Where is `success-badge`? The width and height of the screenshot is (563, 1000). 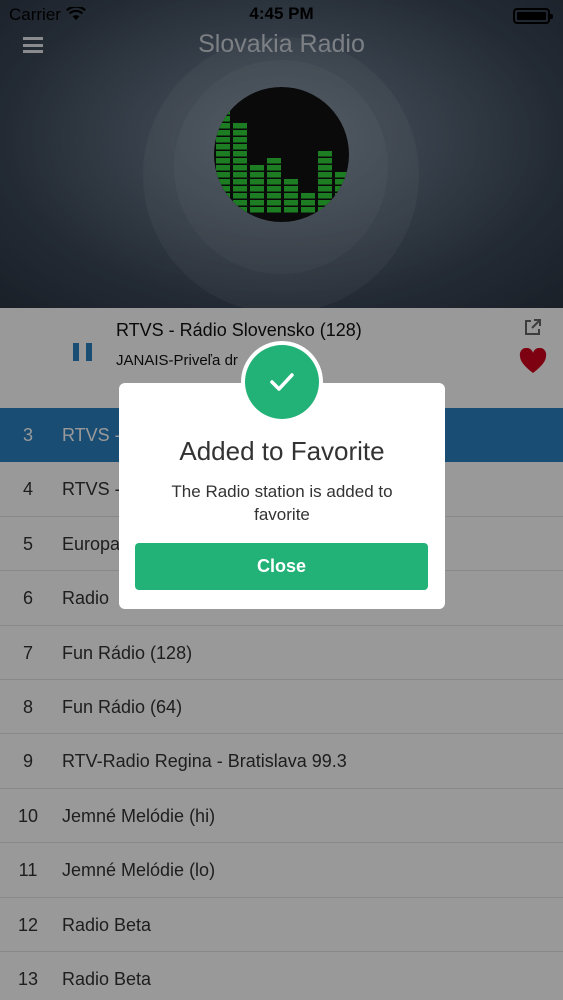
success-badge is located at coordinates (282, 382).